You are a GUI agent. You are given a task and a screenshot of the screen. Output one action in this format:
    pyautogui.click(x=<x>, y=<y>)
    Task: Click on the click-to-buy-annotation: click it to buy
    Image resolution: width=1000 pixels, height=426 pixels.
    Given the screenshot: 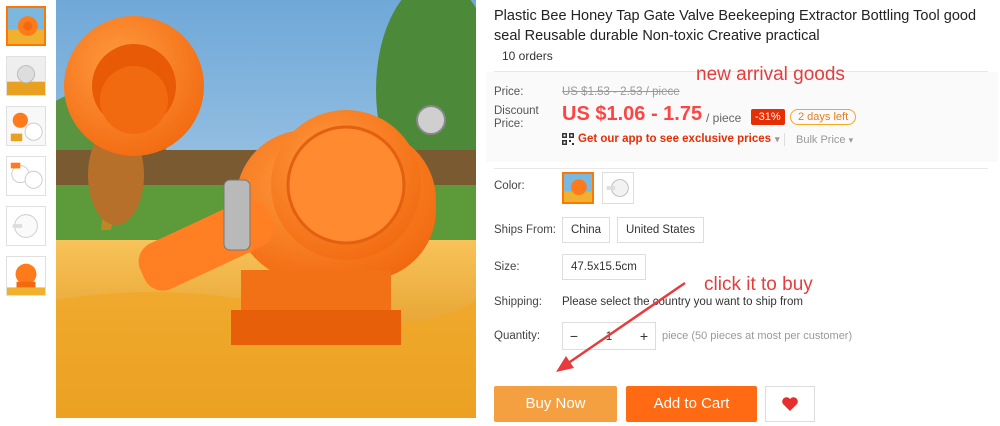 What is the action you would take?
    pyautogui.click(x=758, y=284)
    